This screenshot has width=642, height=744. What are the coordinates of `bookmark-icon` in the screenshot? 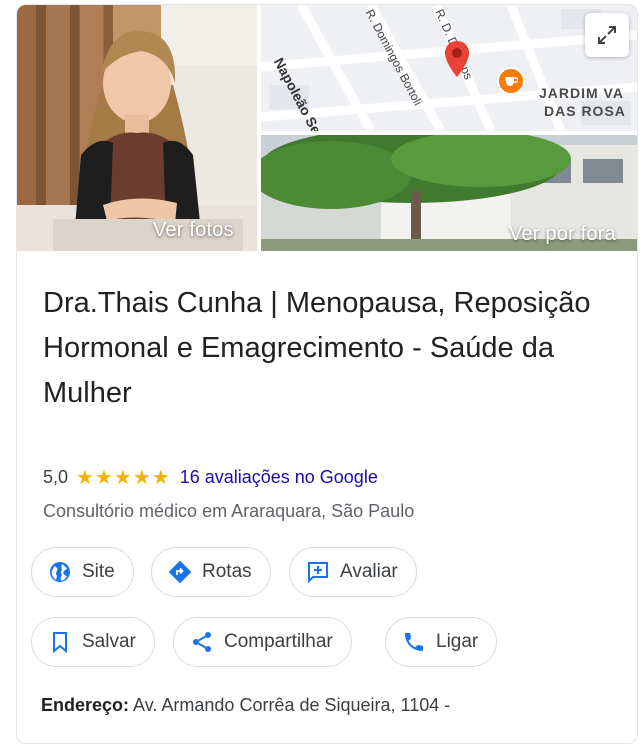 It's located at (60, 643).